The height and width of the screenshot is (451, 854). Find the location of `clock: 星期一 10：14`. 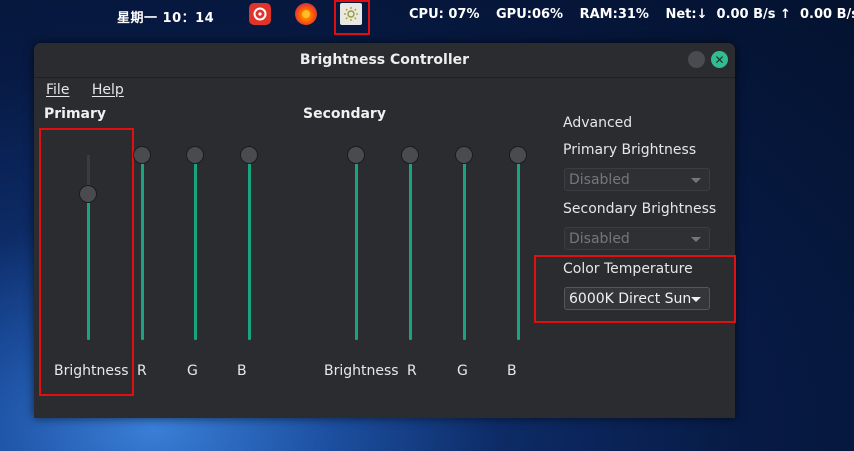

clock: 星期一 10：14 is located at coordinates (165, 16).